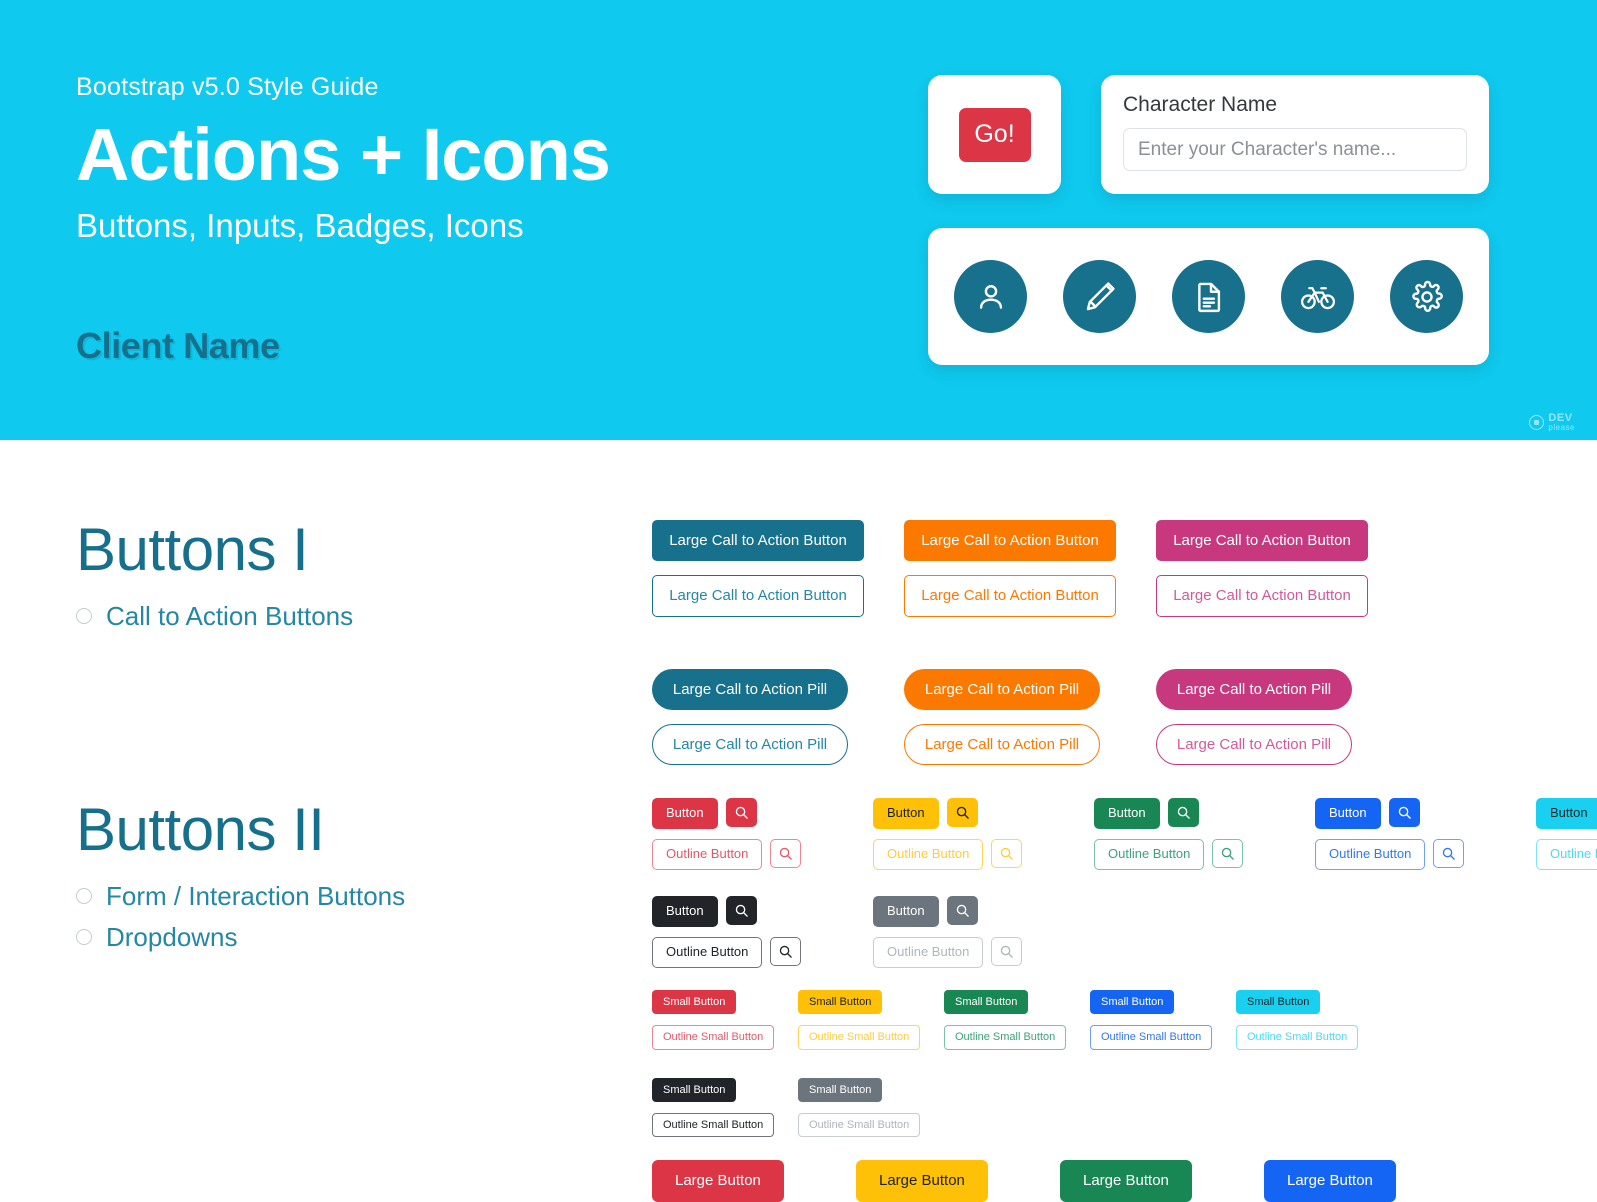 This screenshot has height=1202, width=1597. I want to click on cta-cell-magenta: Large Call to Action Button, so click(1262, 541).